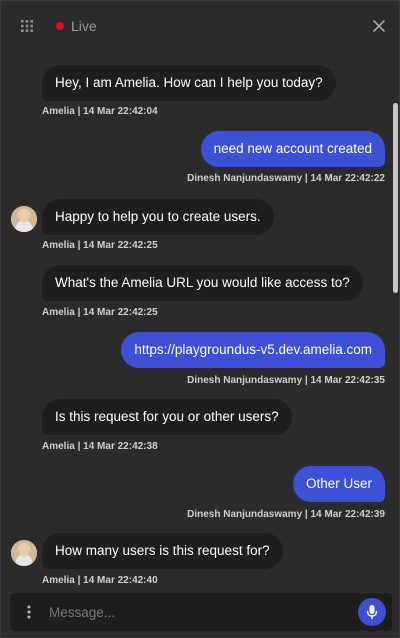  What do you see at coordinates (338, 484) in the screenshot?
I see `user-message: Other User` at bounding box center [338, 484].